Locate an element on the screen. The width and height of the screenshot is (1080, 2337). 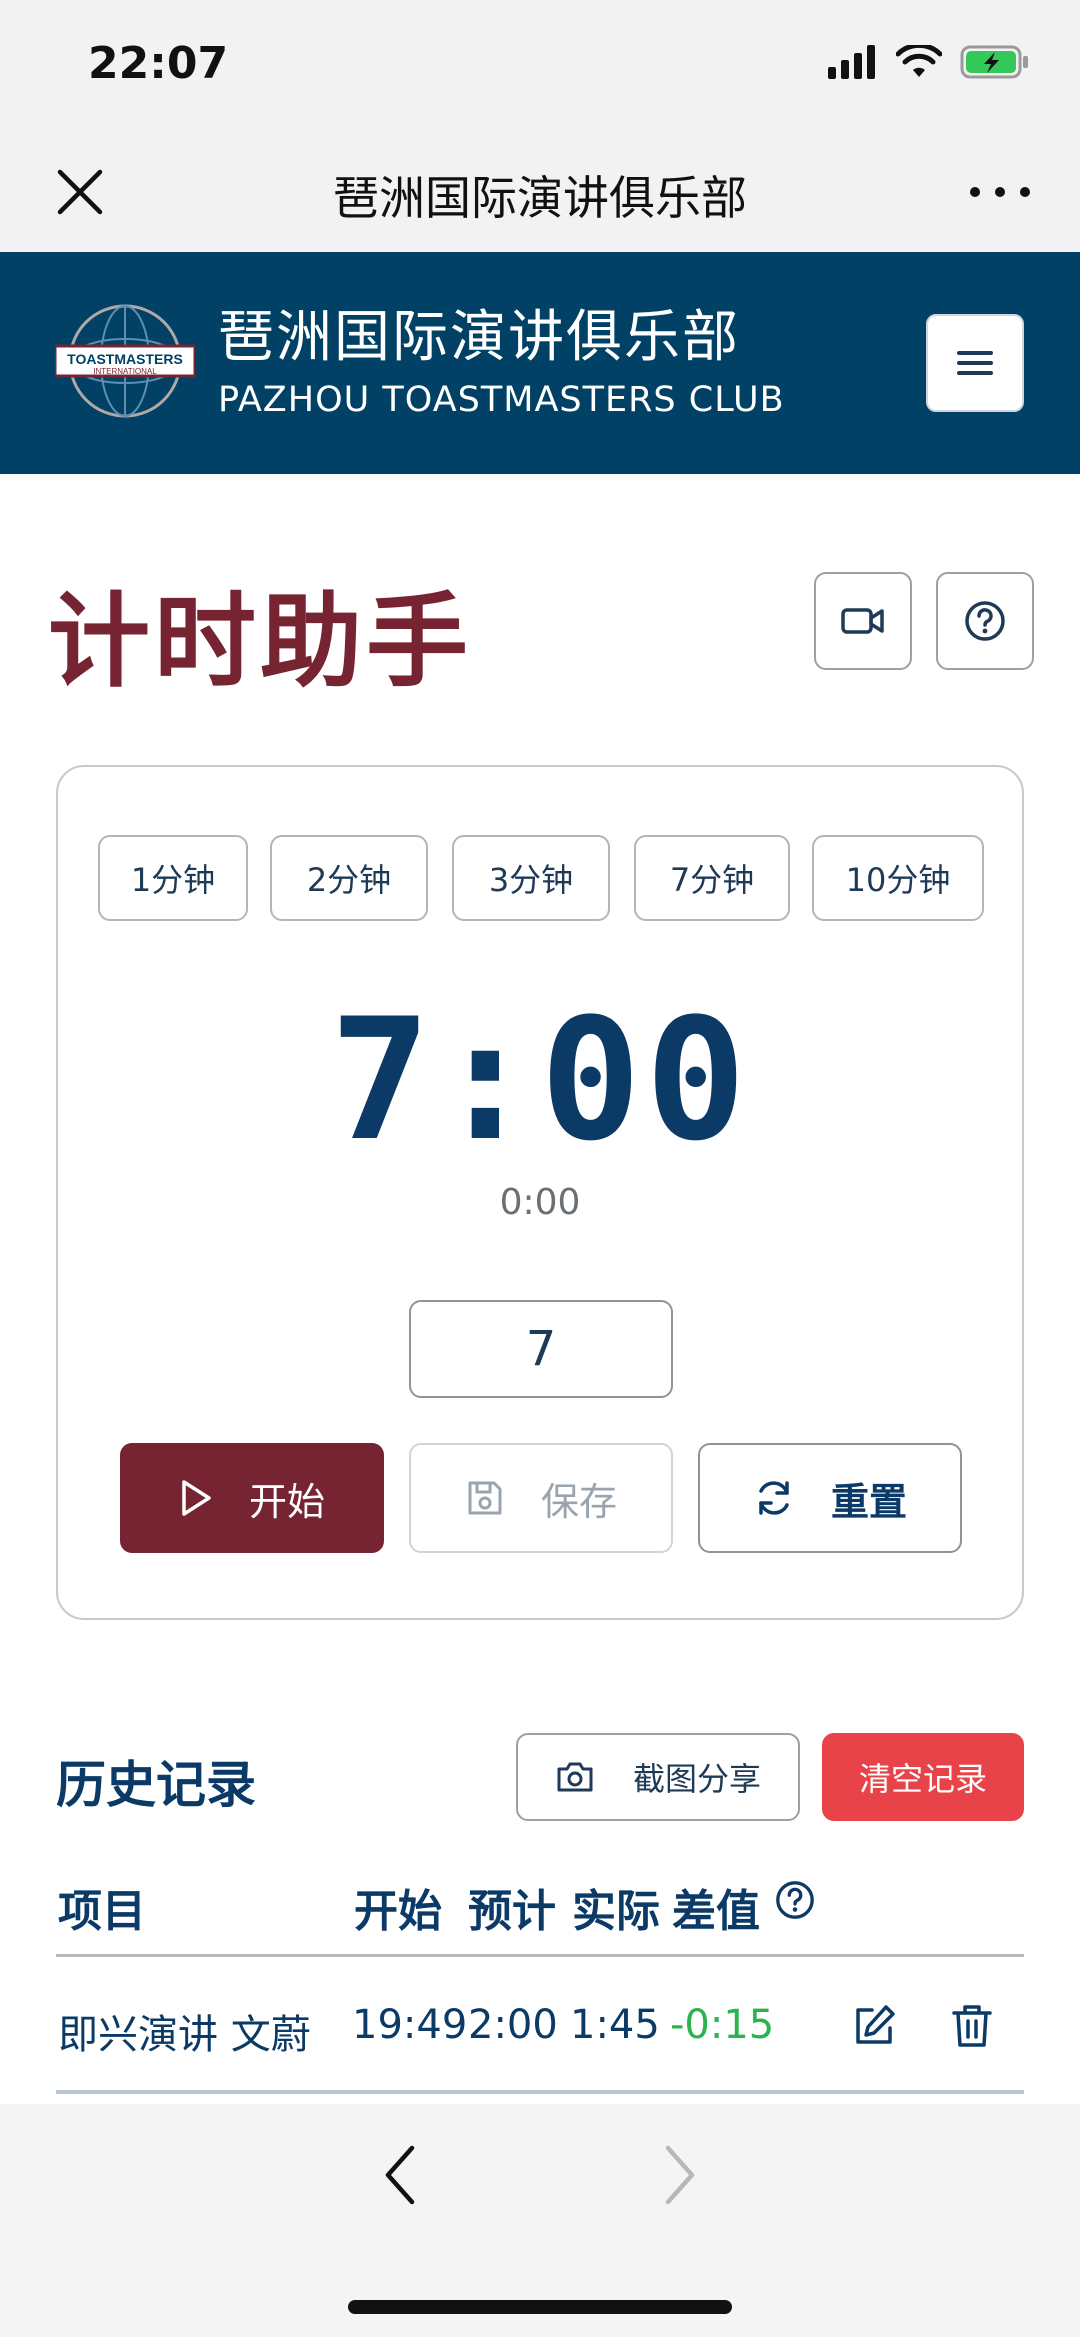
reset-button: 重置 is located at coordinates (830, 1498).